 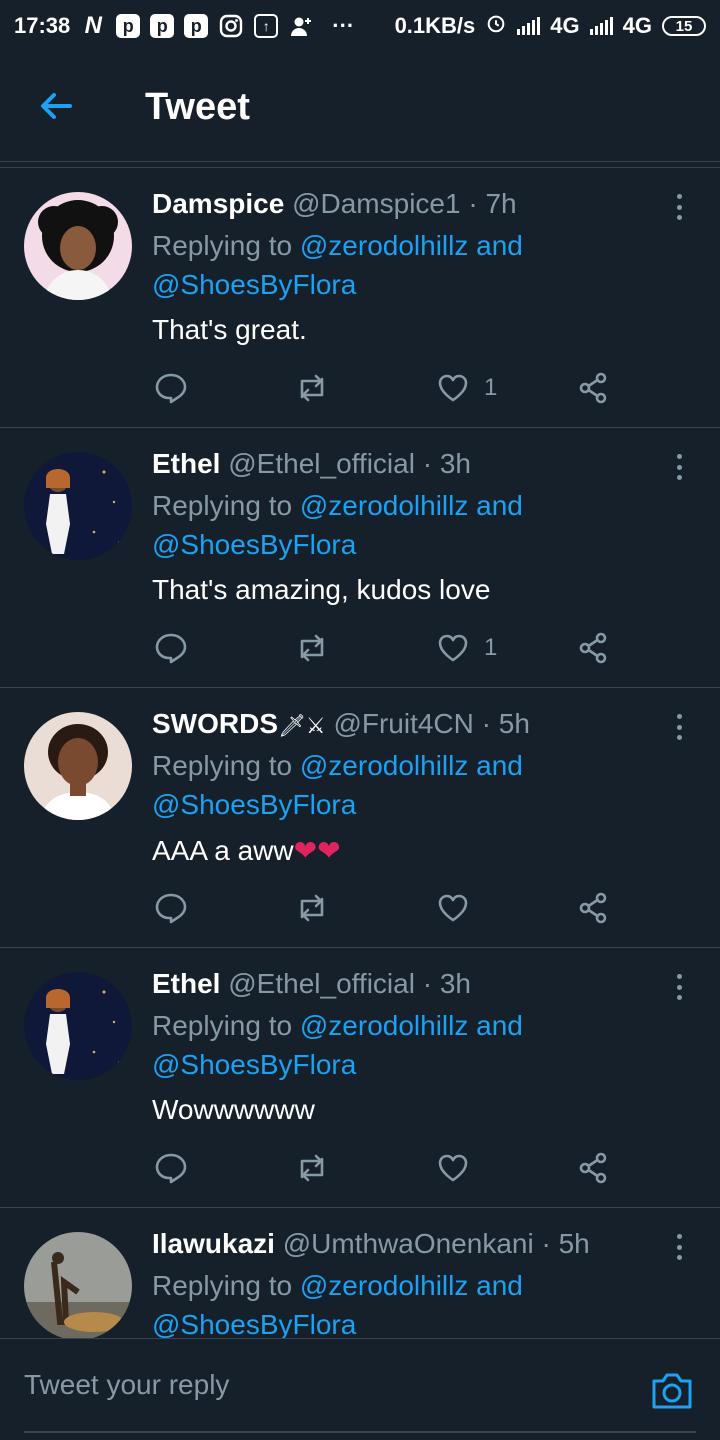 I want to click on tweet-header: Ethel @Ethel_official · 3h, so click(x=311, y=984).